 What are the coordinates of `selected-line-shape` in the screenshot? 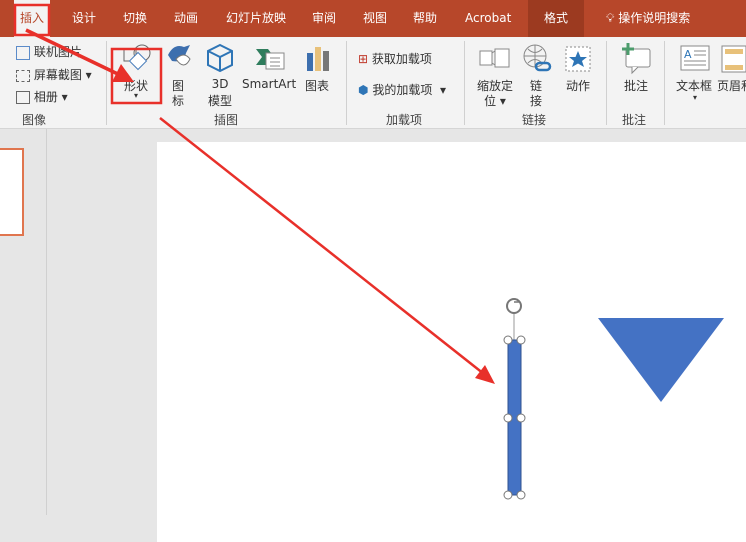 It's located at (514, 399).